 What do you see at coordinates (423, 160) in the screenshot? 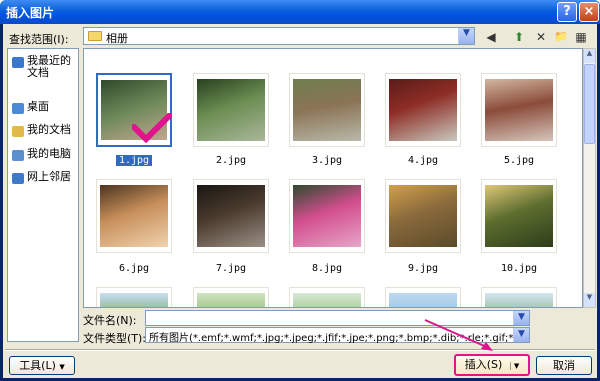
I see `thumbnail-caption: 4.jpg` at bounding box center [423, 160].